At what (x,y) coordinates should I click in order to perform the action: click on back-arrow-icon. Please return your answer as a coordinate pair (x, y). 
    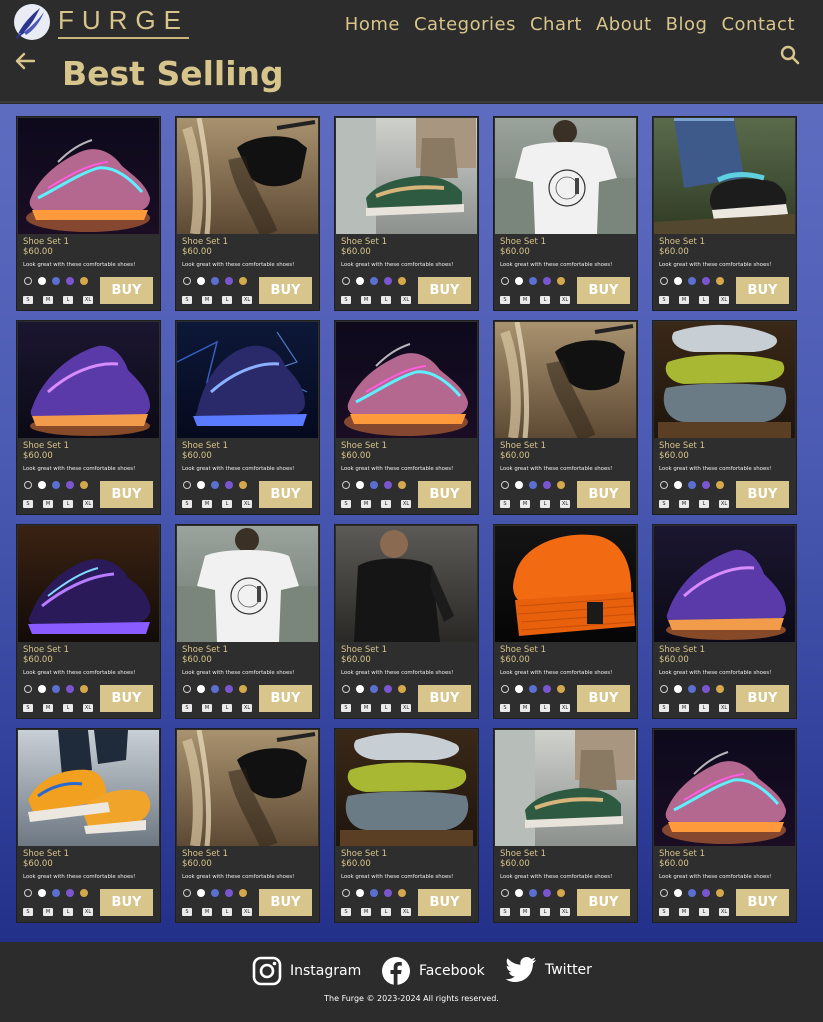
    Looking at the image, I should click on (25, 61).